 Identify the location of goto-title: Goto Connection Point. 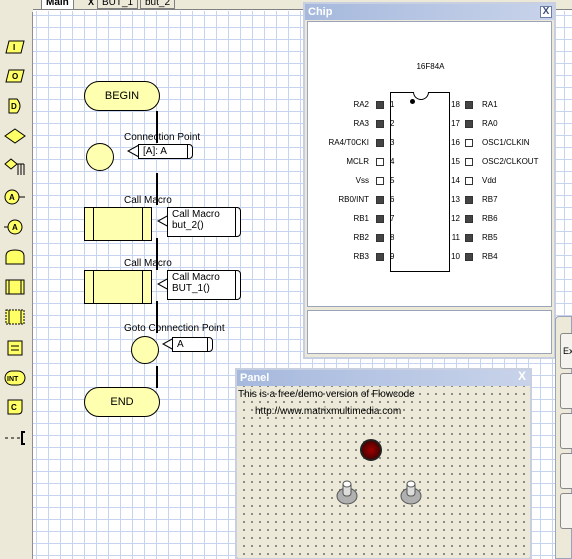
(174, 328).